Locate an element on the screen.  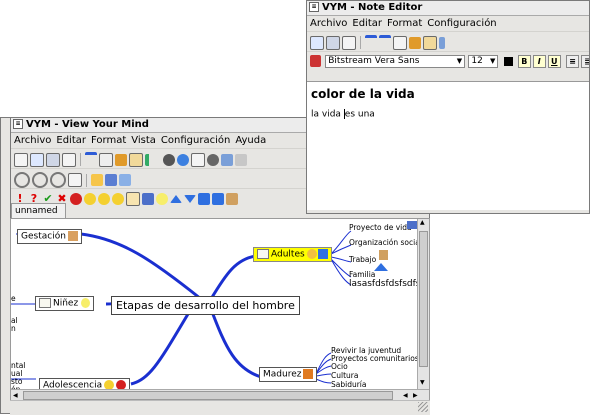
menu-ayuda: Ayuda is located at coordinates (250, 140).